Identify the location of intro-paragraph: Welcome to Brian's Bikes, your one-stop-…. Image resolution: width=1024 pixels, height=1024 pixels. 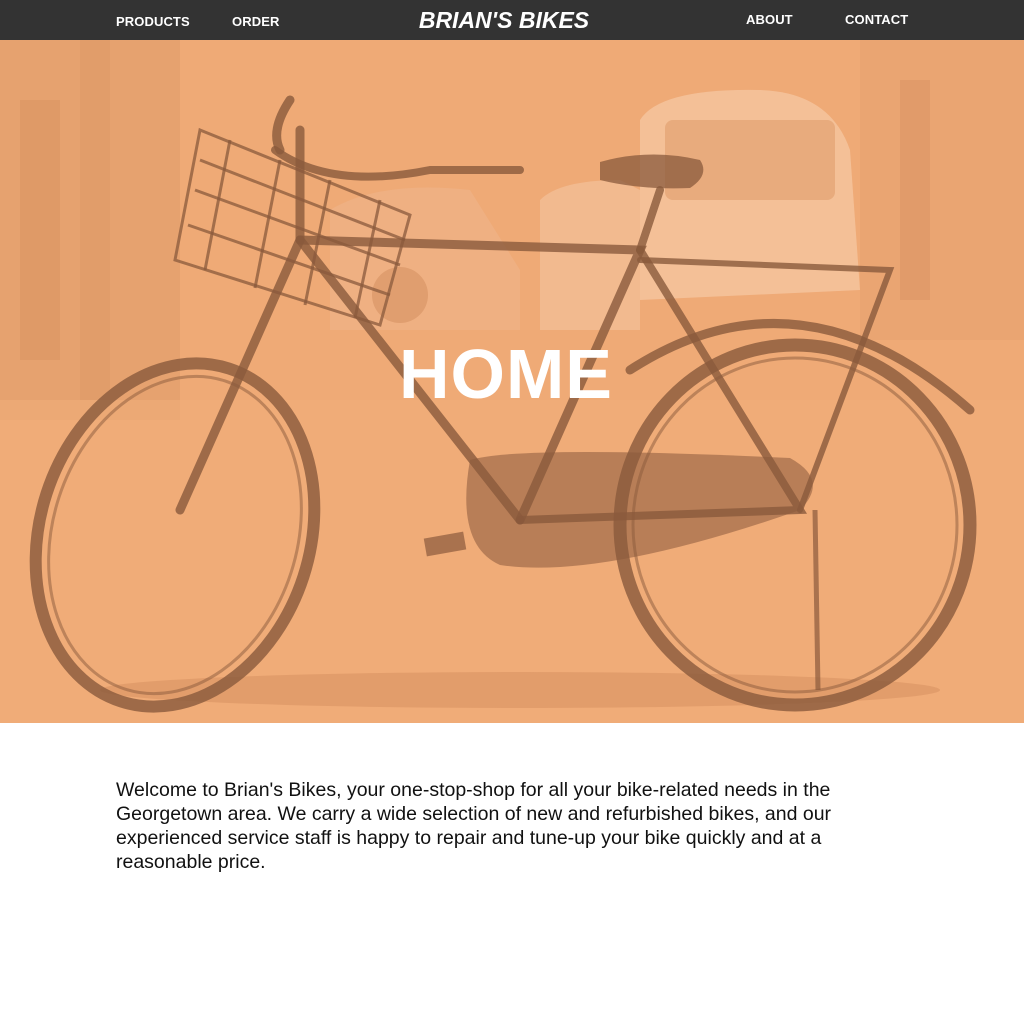
(474, 826).